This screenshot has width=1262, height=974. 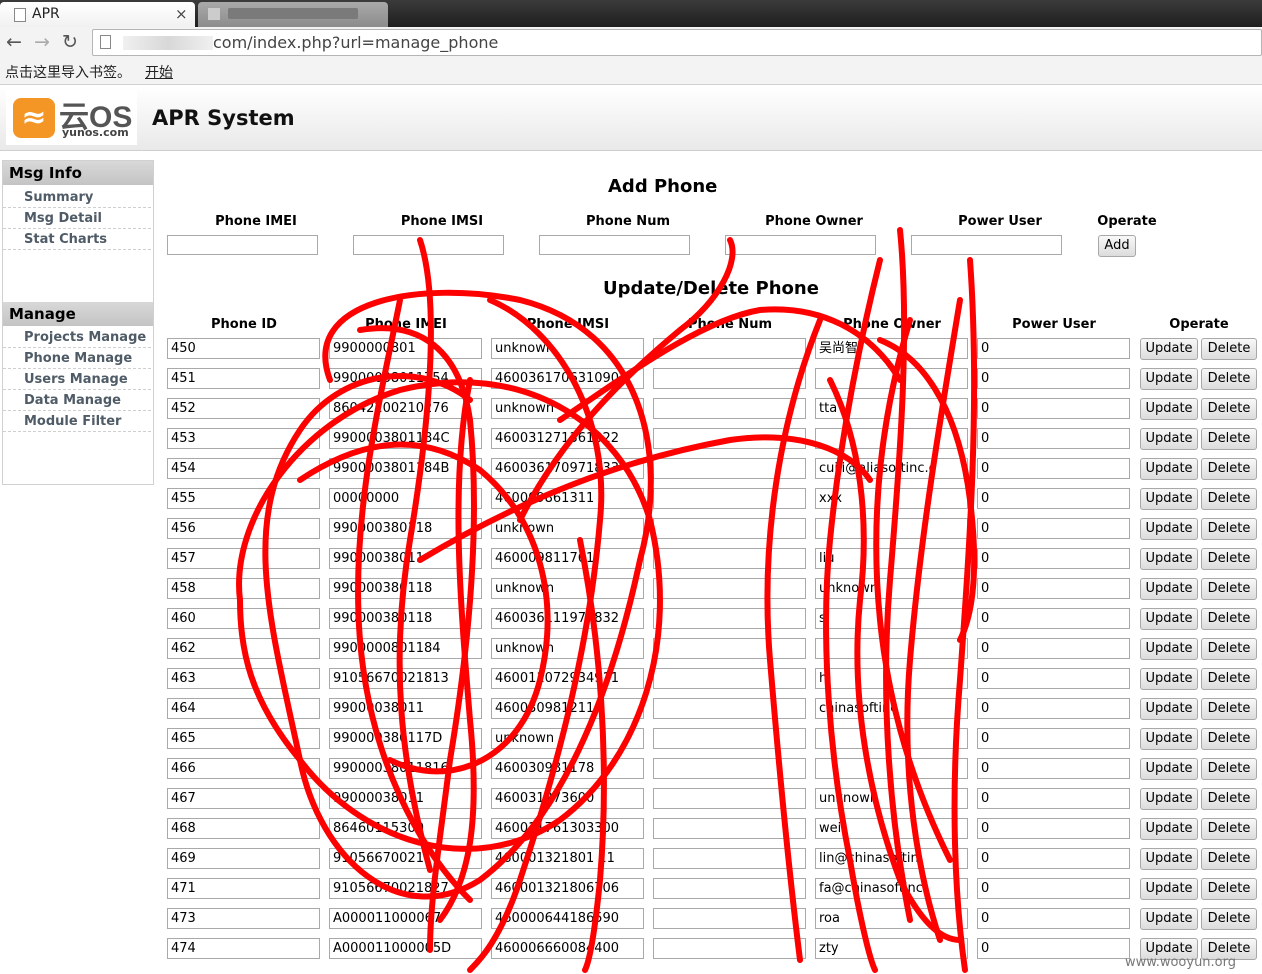 I want to click on phone-owner-input: fa@chinasoftinc, so click(x=891, y=888).